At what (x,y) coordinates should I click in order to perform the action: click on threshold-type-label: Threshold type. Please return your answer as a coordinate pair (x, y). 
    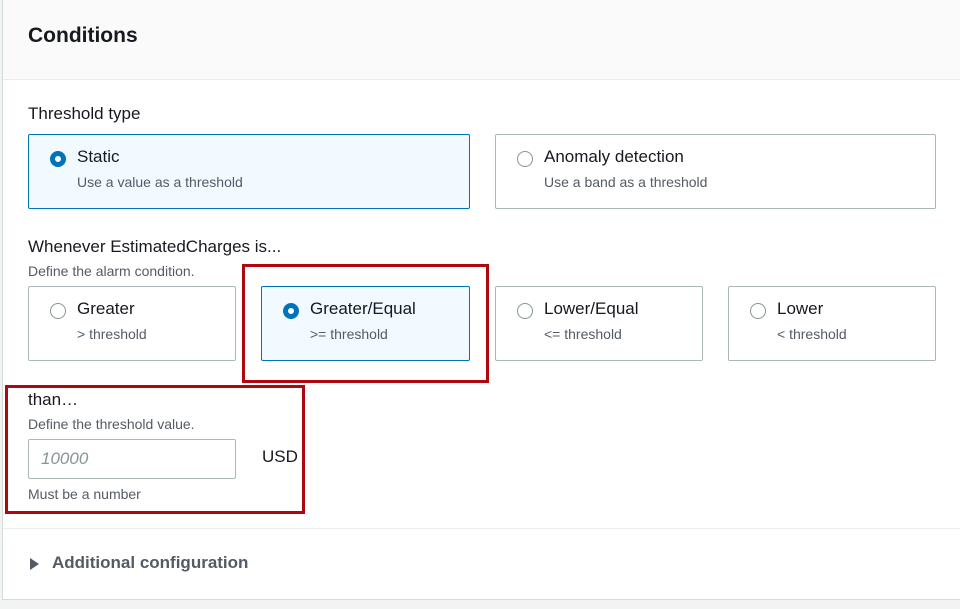
    Looking at the image, I should click on (84, 113).